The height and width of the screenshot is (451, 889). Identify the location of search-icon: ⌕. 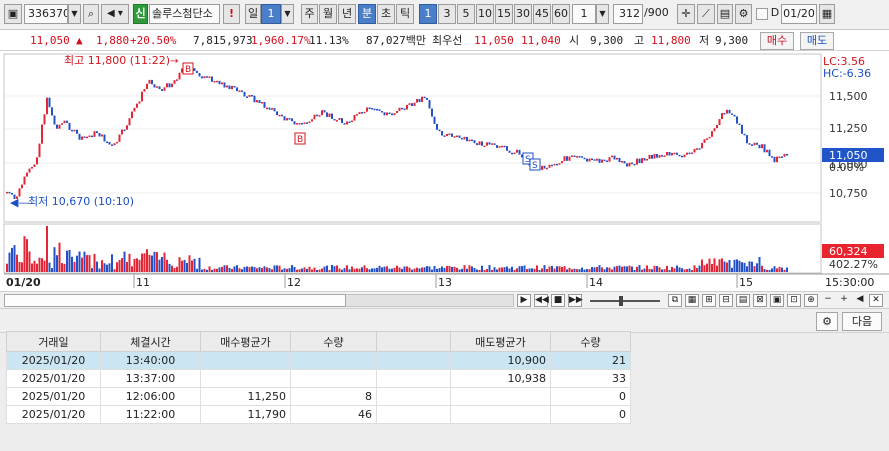
(91, 14).